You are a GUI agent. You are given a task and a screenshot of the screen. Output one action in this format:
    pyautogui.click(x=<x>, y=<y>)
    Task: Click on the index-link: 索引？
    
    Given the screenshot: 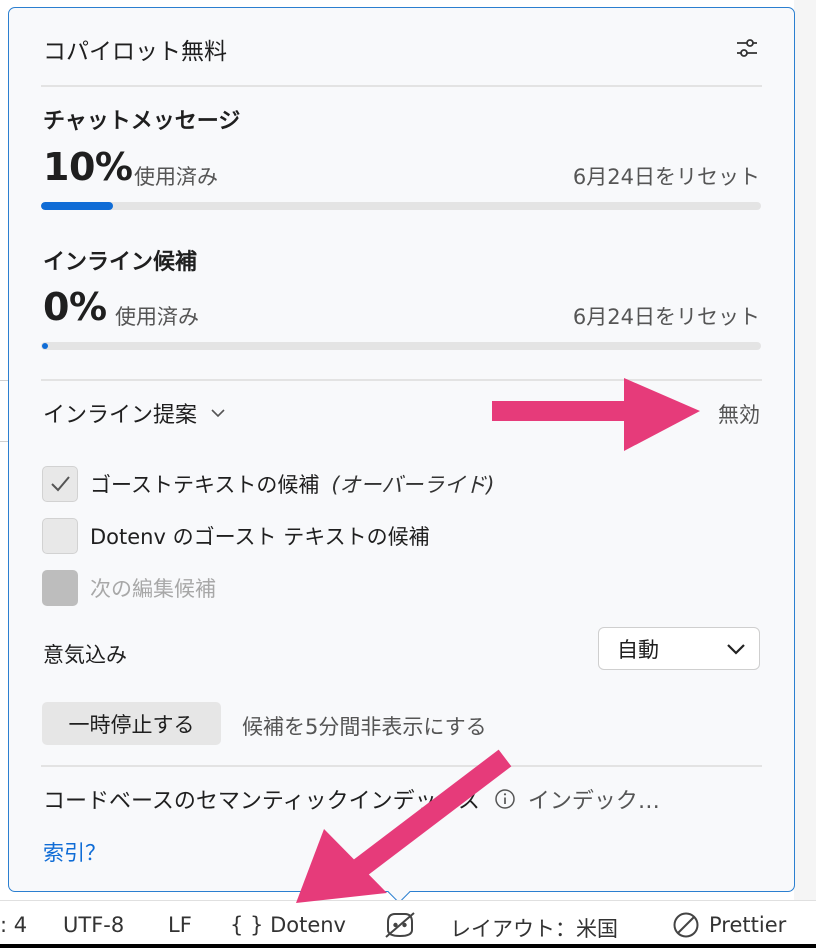 What is the action you would take?
    pyautogui.click(x=74, y=852)
    